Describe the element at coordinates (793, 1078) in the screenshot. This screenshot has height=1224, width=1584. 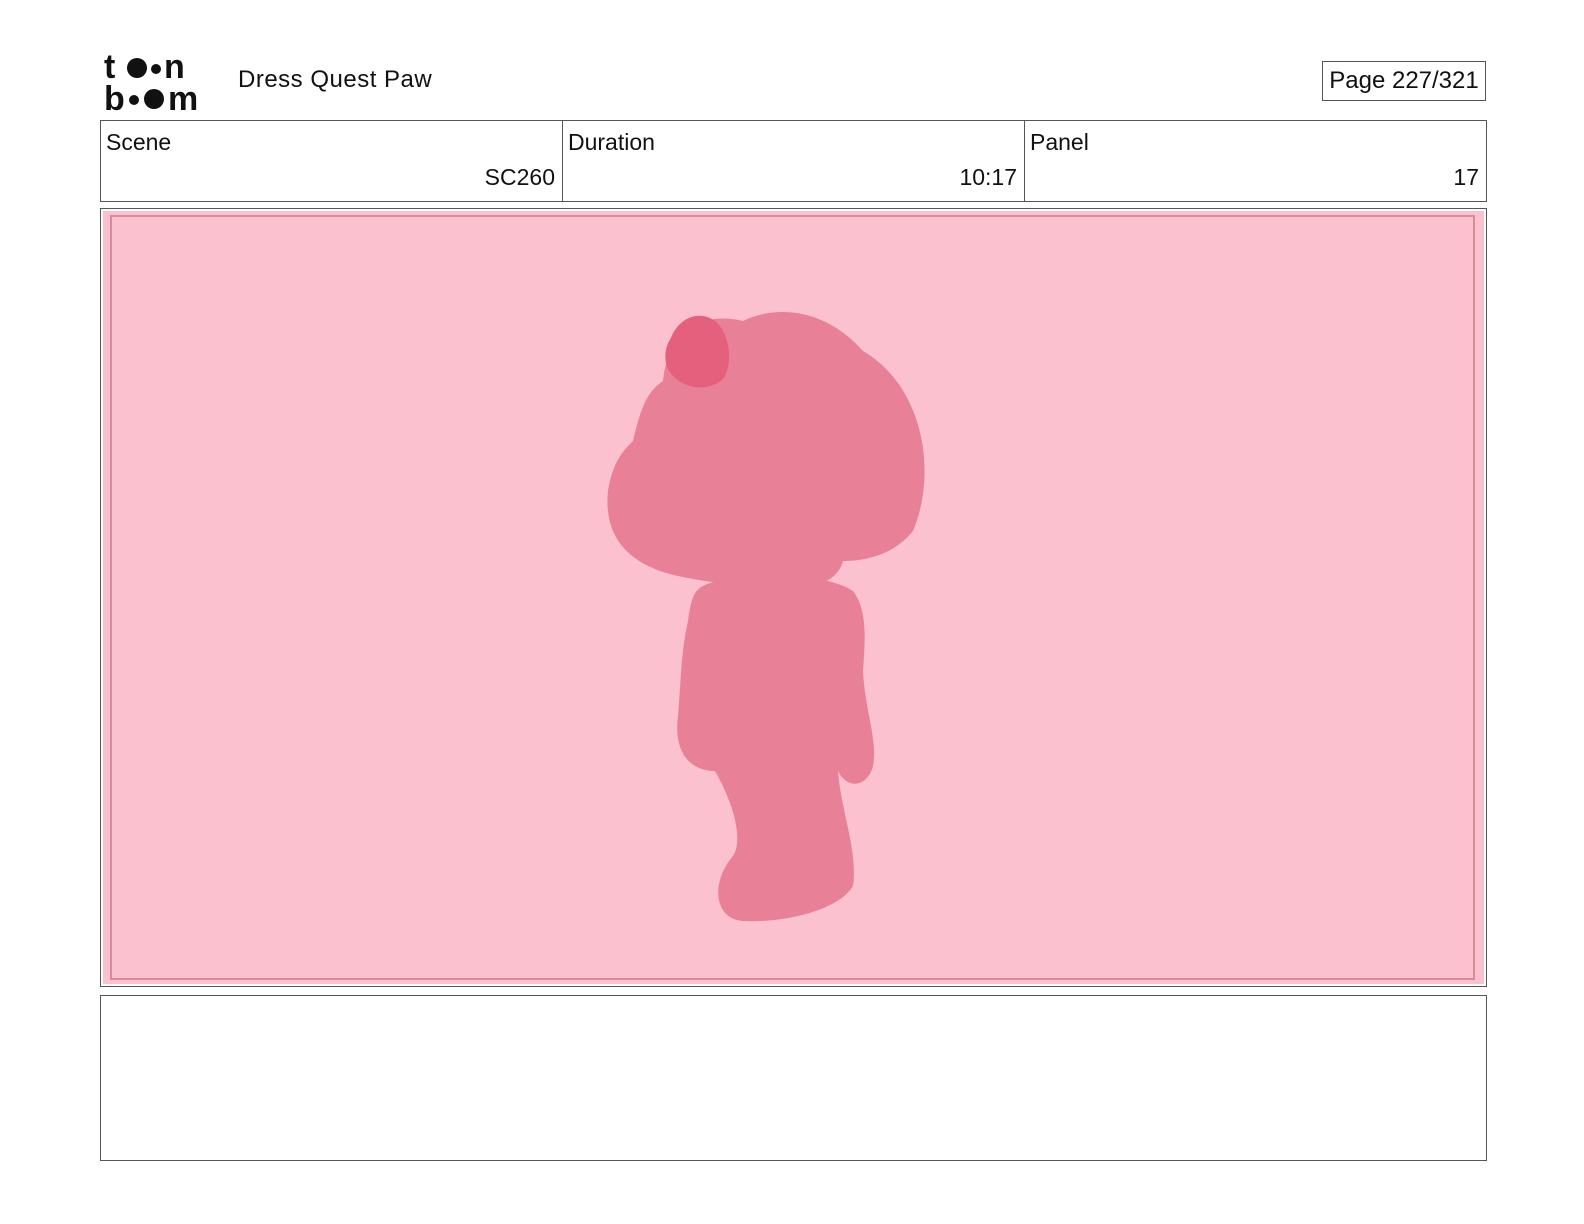
I see `caption-box` at that location.